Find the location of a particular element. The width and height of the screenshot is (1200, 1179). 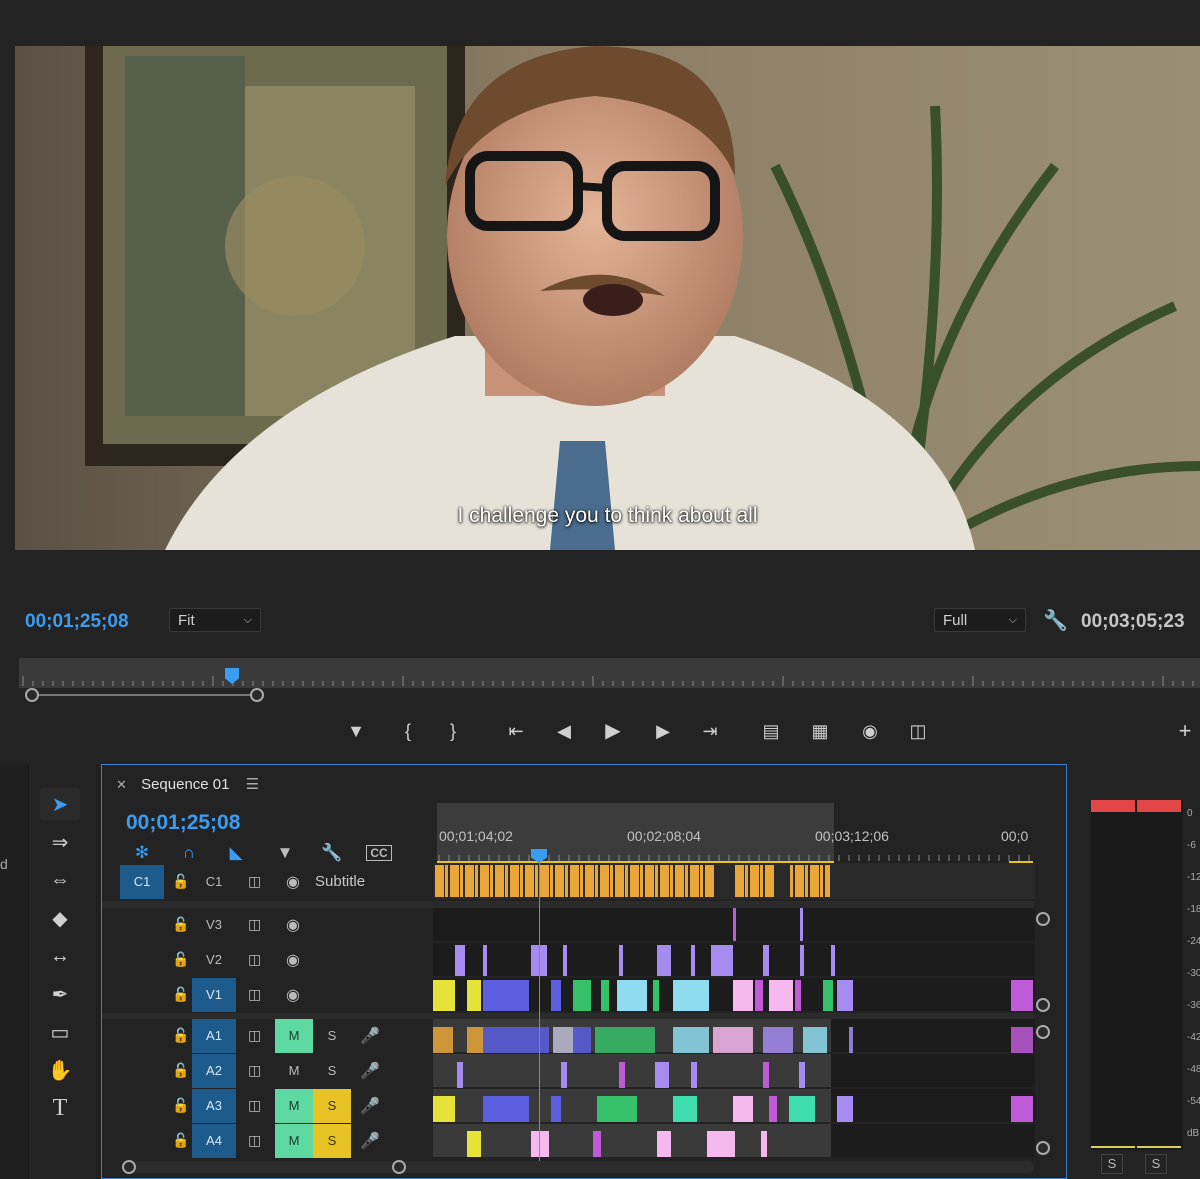

snap-magnet-icon: ∩ is located at coordinates (189, 854).